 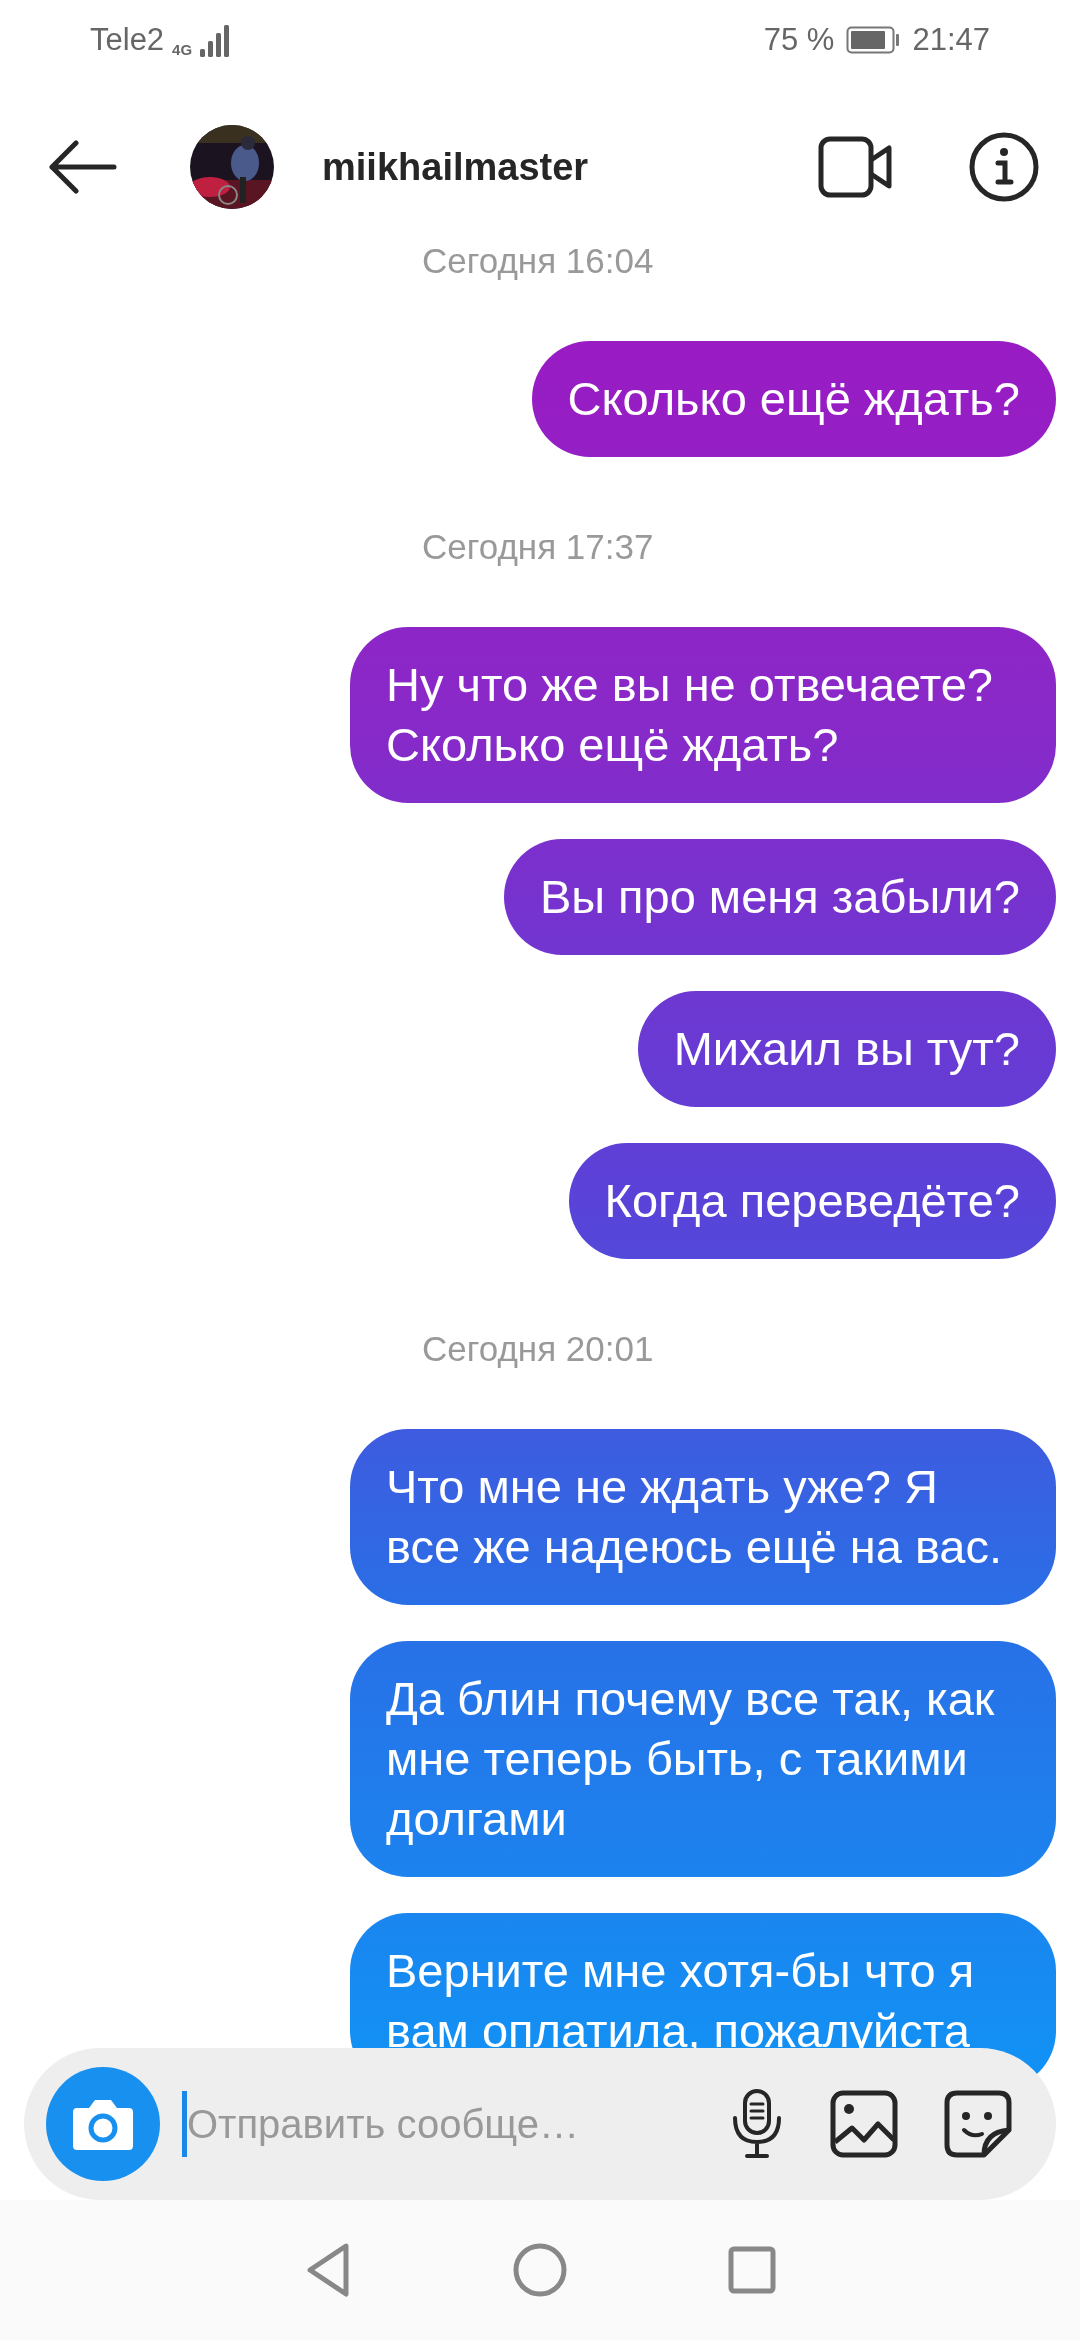 I want to click on carrier-name: Tele2, so click(x=127, y=40).